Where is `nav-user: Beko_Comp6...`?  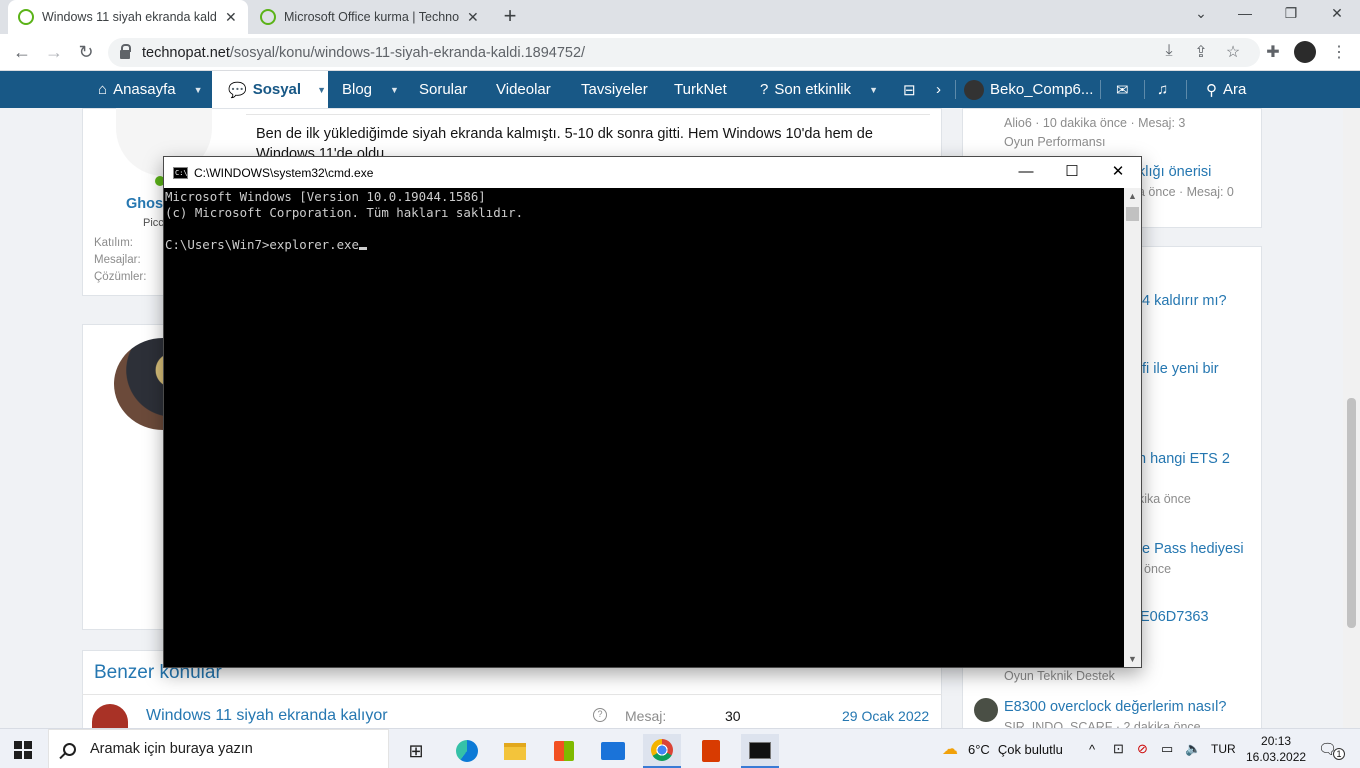 nav-user: Beko_Comp6... is located at coordinates (1028, 89).